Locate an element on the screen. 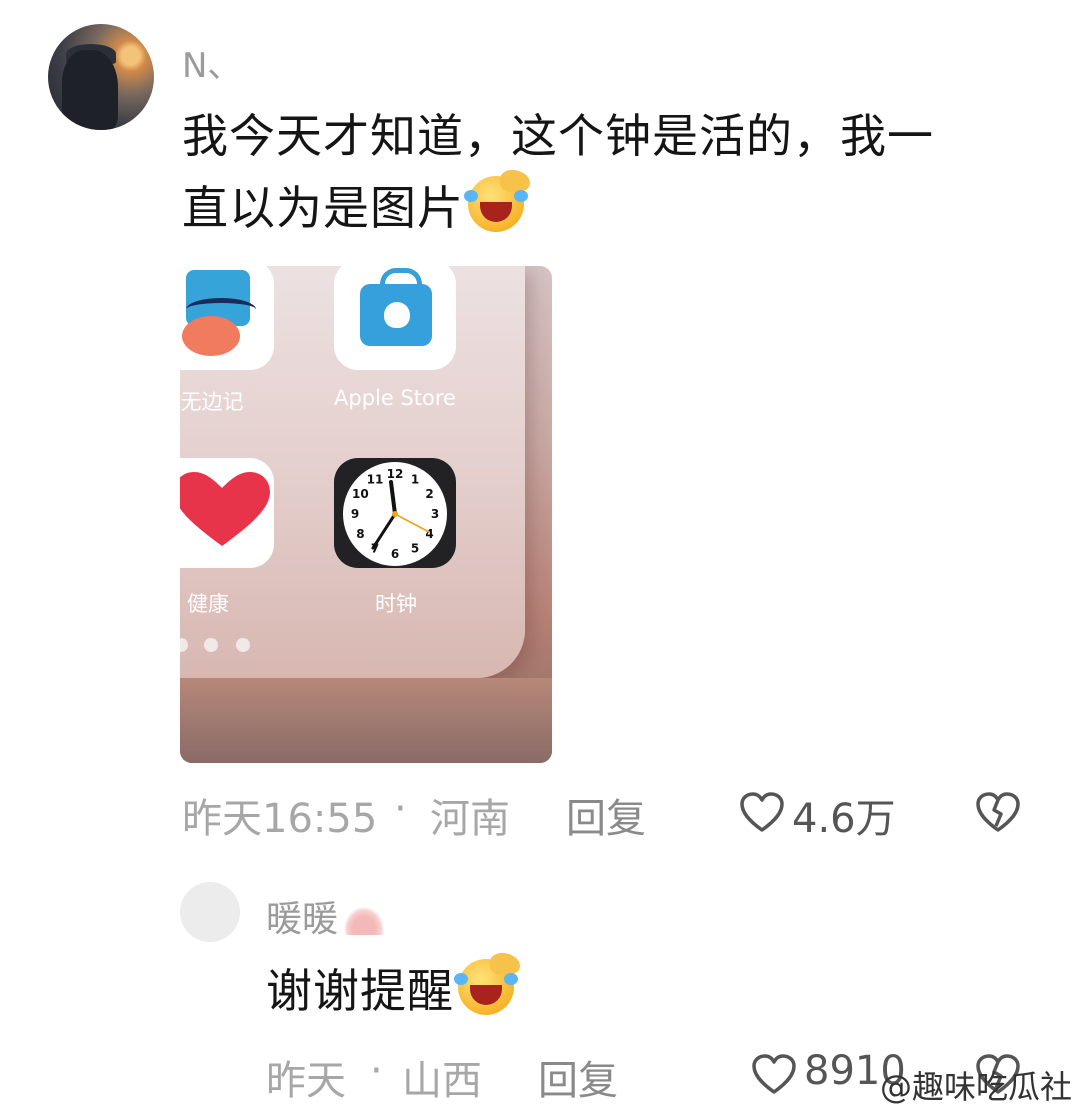 The image size is (1080, 1115). reply-username-wrapper: 暖暖 is located at coordinates (325, 916).